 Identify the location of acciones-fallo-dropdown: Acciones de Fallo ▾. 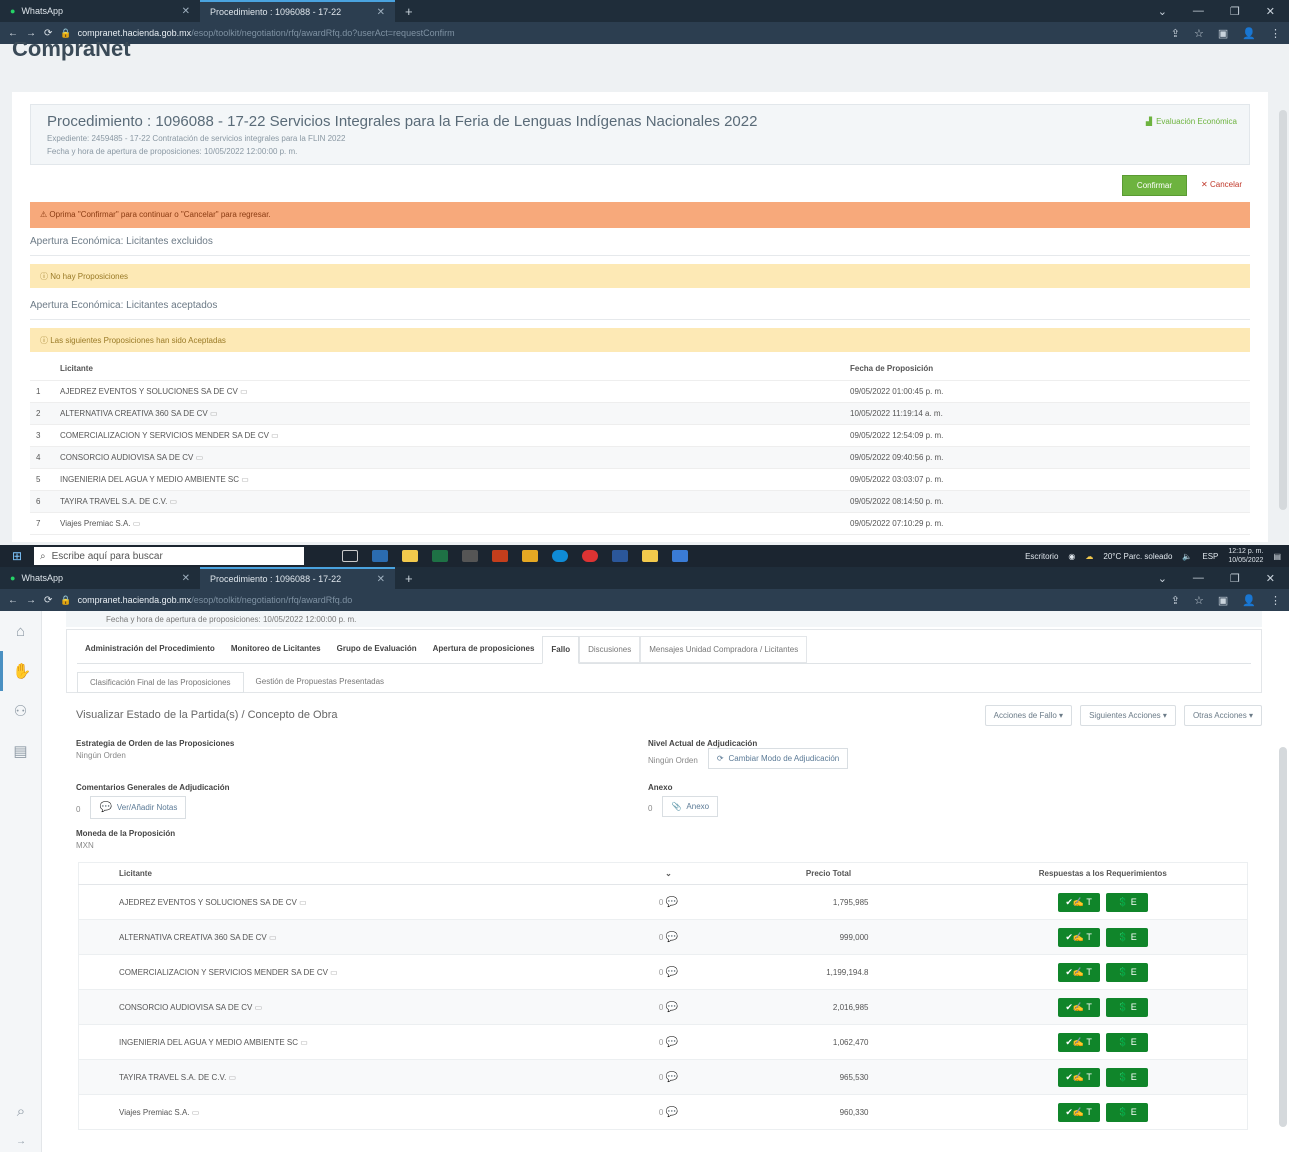
(1028, 715).